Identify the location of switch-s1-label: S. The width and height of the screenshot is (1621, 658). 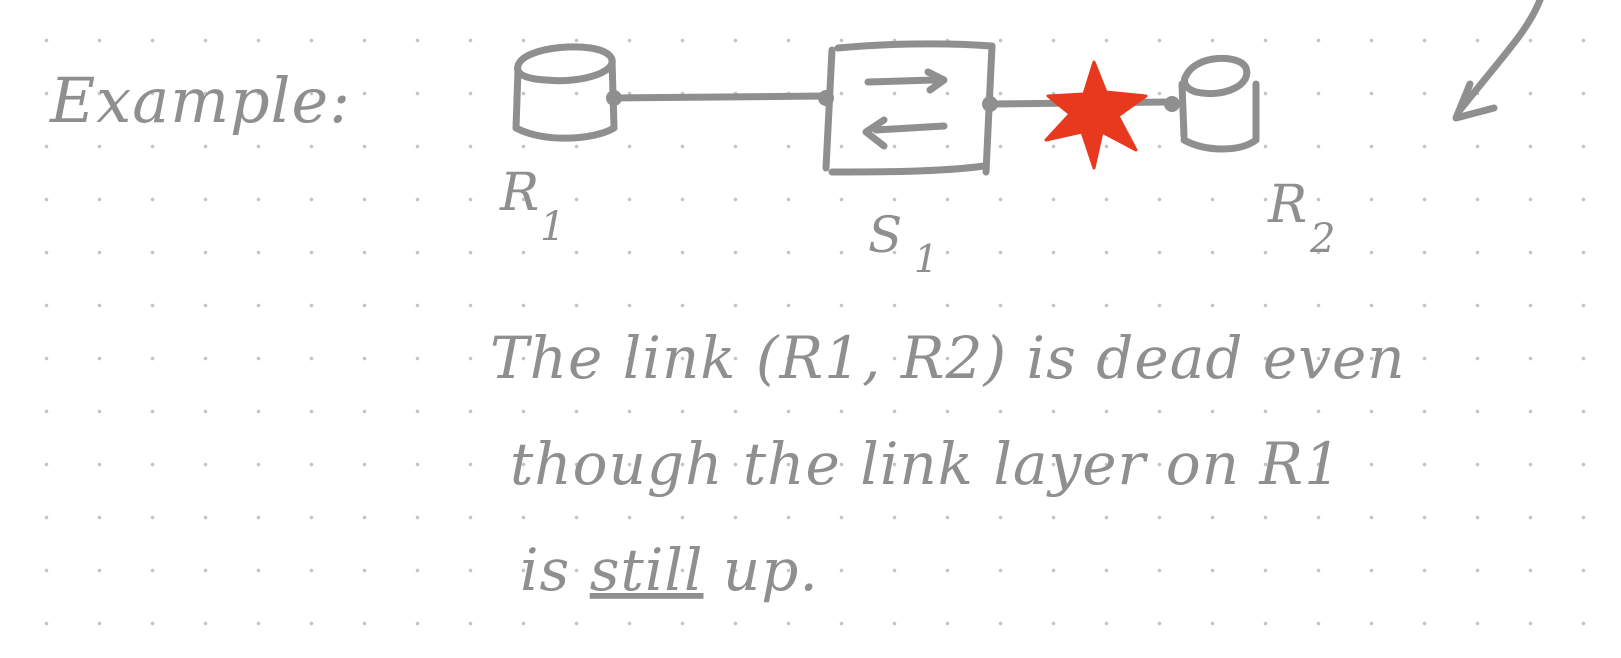
(885, 235).